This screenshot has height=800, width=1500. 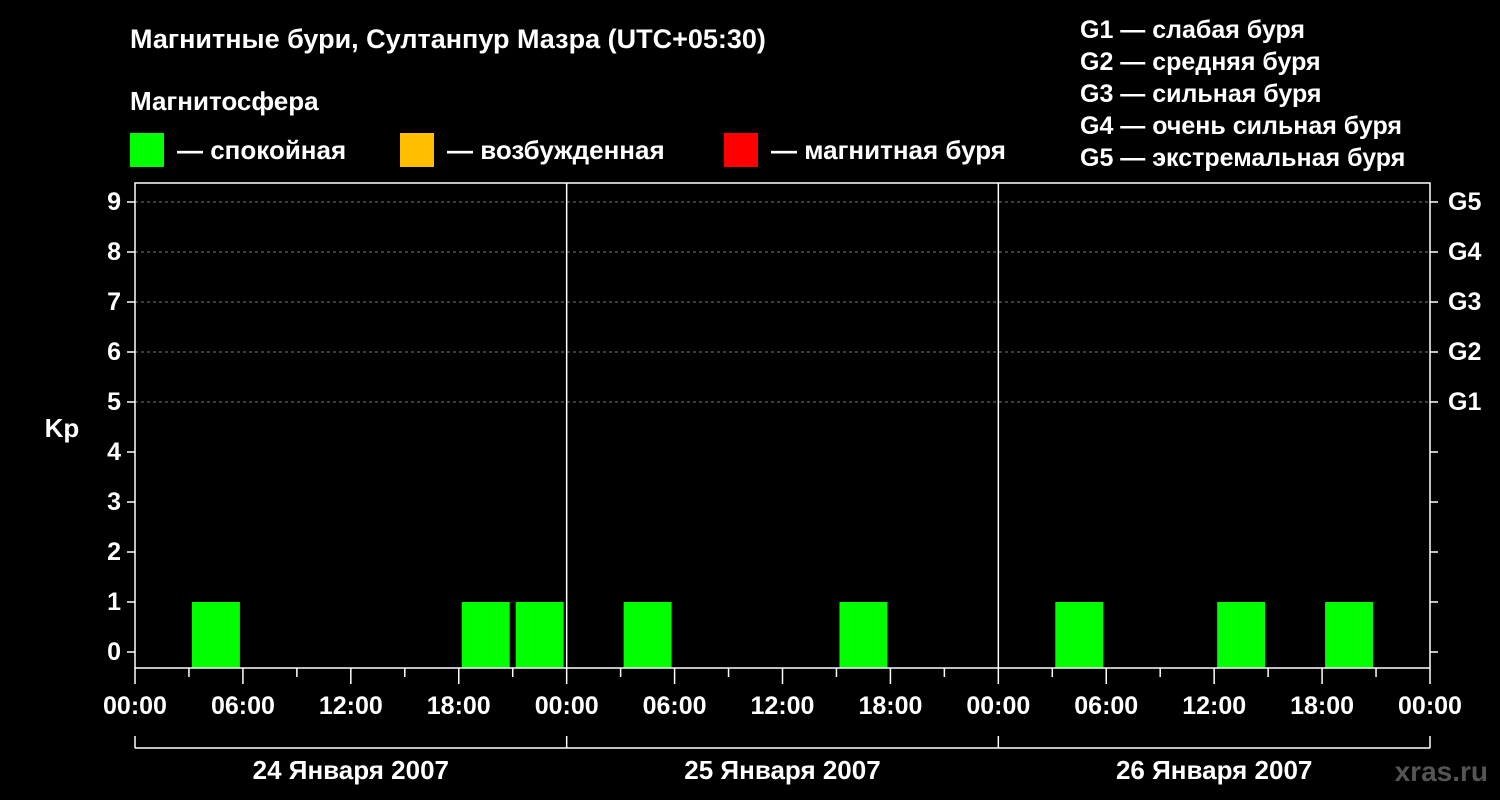 I want to click on x-tick-label-12: 00:00, so click(x=1430, y=706).